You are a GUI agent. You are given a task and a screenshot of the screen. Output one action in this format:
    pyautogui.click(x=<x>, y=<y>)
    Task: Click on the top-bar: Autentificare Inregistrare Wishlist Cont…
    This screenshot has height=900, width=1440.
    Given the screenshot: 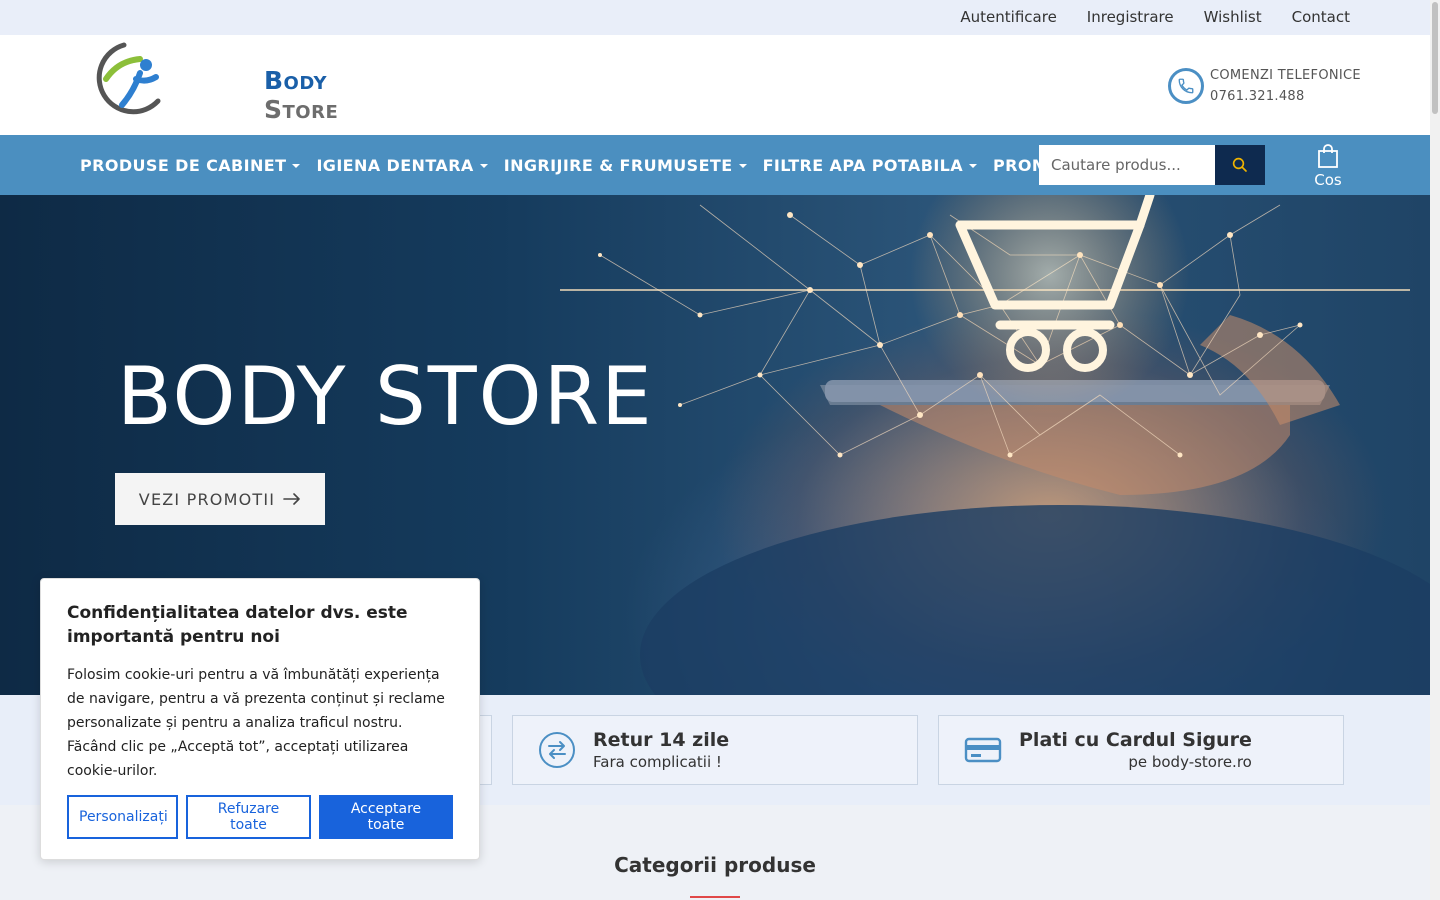 What is the action you would take?
    pyautogui.click(x=715, y=17)
    